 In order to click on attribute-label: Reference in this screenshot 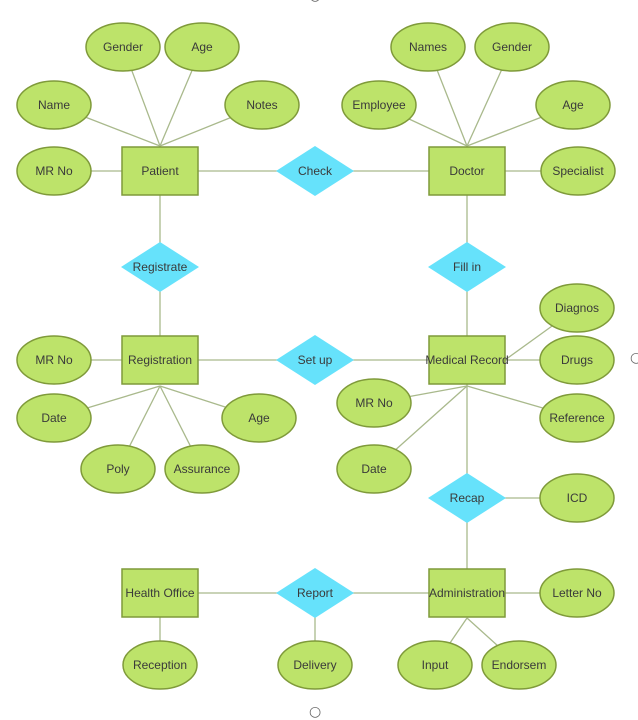, I will do `click(577, 418)`.